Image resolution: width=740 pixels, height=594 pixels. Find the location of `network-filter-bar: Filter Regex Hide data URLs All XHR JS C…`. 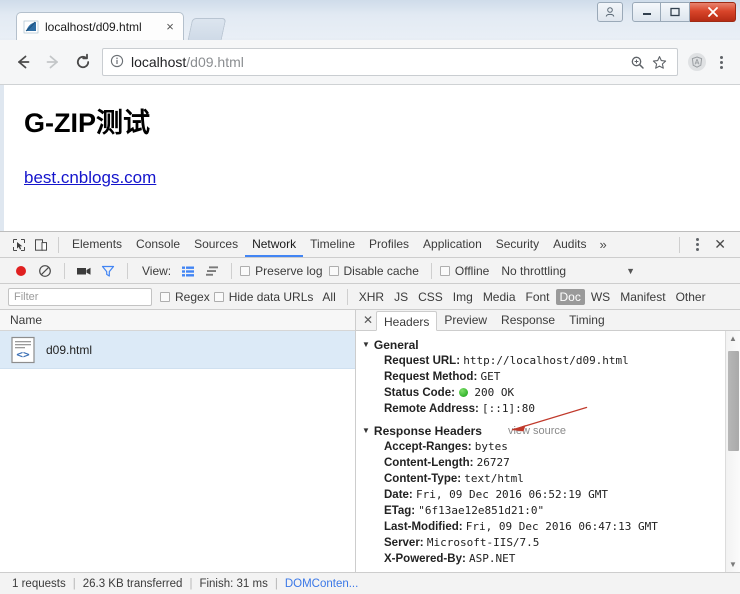

network-filter-bar: Filter Regex Hide data URLs All XHR JS C… is located at coordinates (370, 297).